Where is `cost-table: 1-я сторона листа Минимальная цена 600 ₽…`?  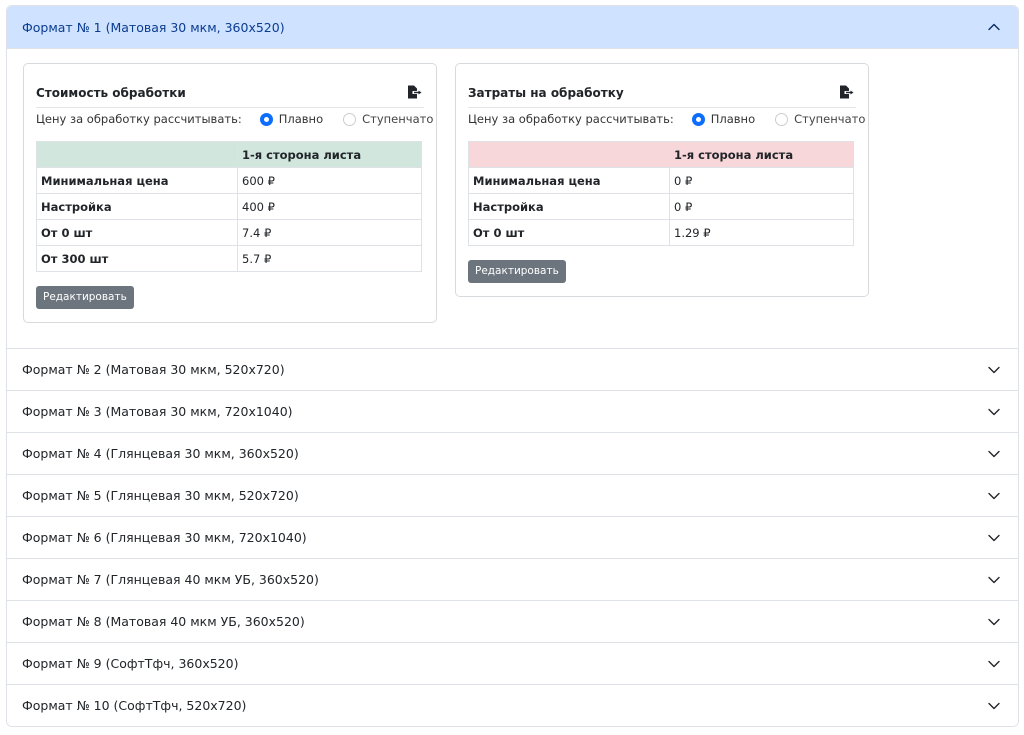
cost-table: 1-я сторона листа Минимальная цена 600 ₽… is located at coordinates (229, 206).